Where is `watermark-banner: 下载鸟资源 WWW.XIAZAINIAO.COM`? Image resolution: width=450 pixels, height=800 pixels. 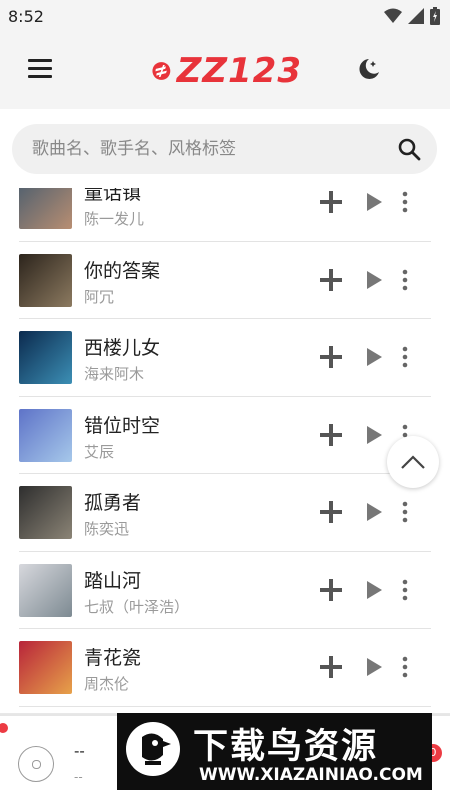 watermark-banner: 下载鸟资源 WWW.XIAZAINIAO.COM is located at coordinates (274, 751).